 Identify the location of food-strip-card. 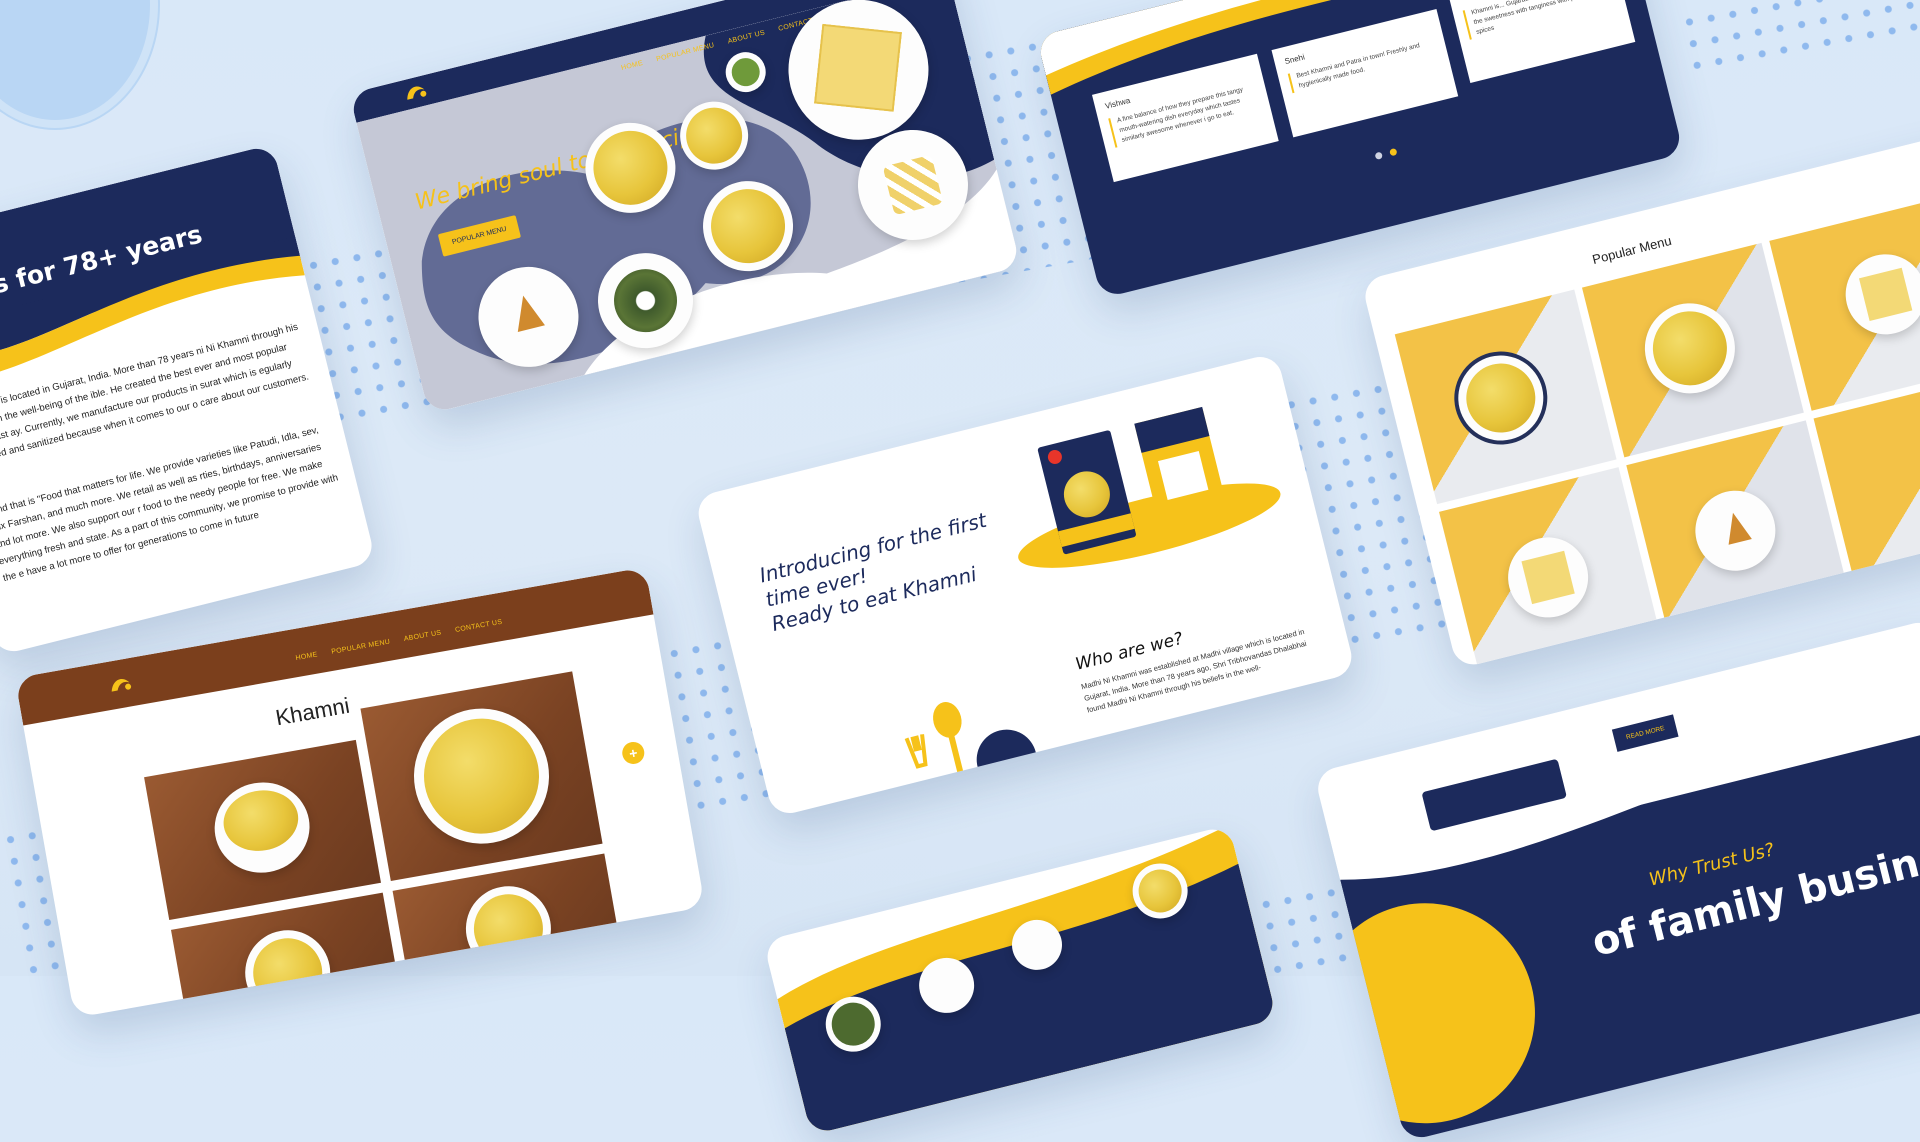
(1020, 980).